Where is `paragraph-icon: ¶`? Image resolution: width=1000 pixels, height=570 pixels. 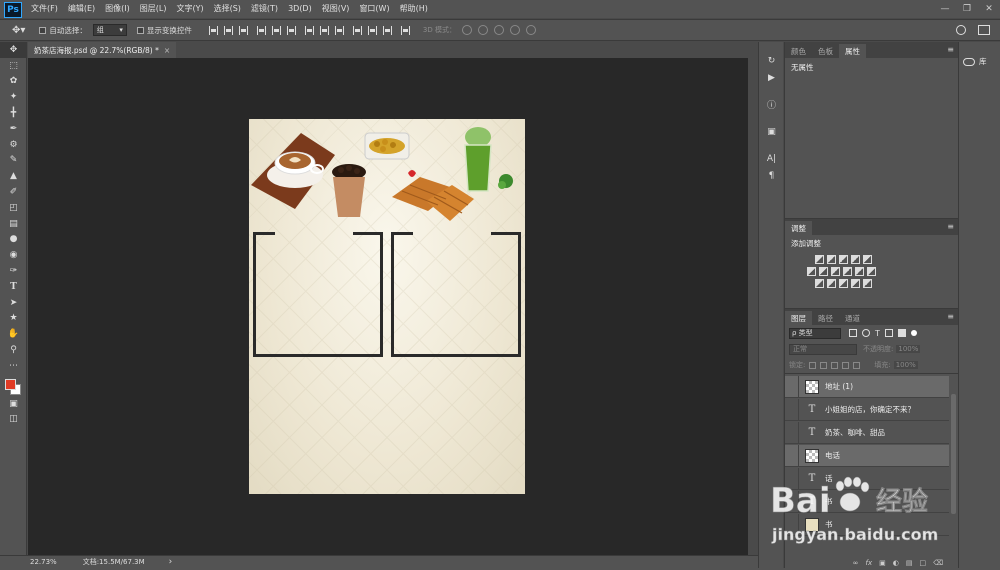 paragraph-icon: ¶ is located at coordinates (771, 175).